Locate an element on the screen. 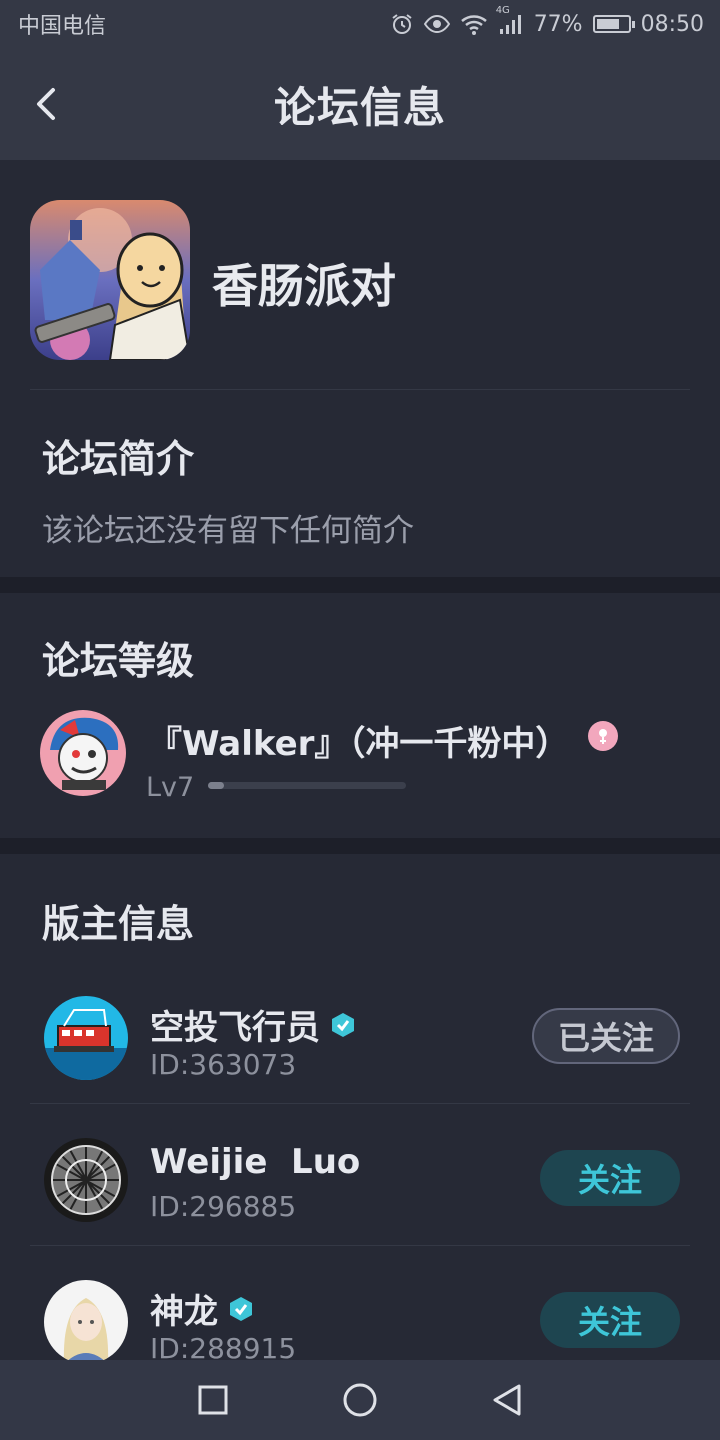 This screenshot has width=720, height=1440. gender-female-badge-icon is located at coordinates (603, 736).